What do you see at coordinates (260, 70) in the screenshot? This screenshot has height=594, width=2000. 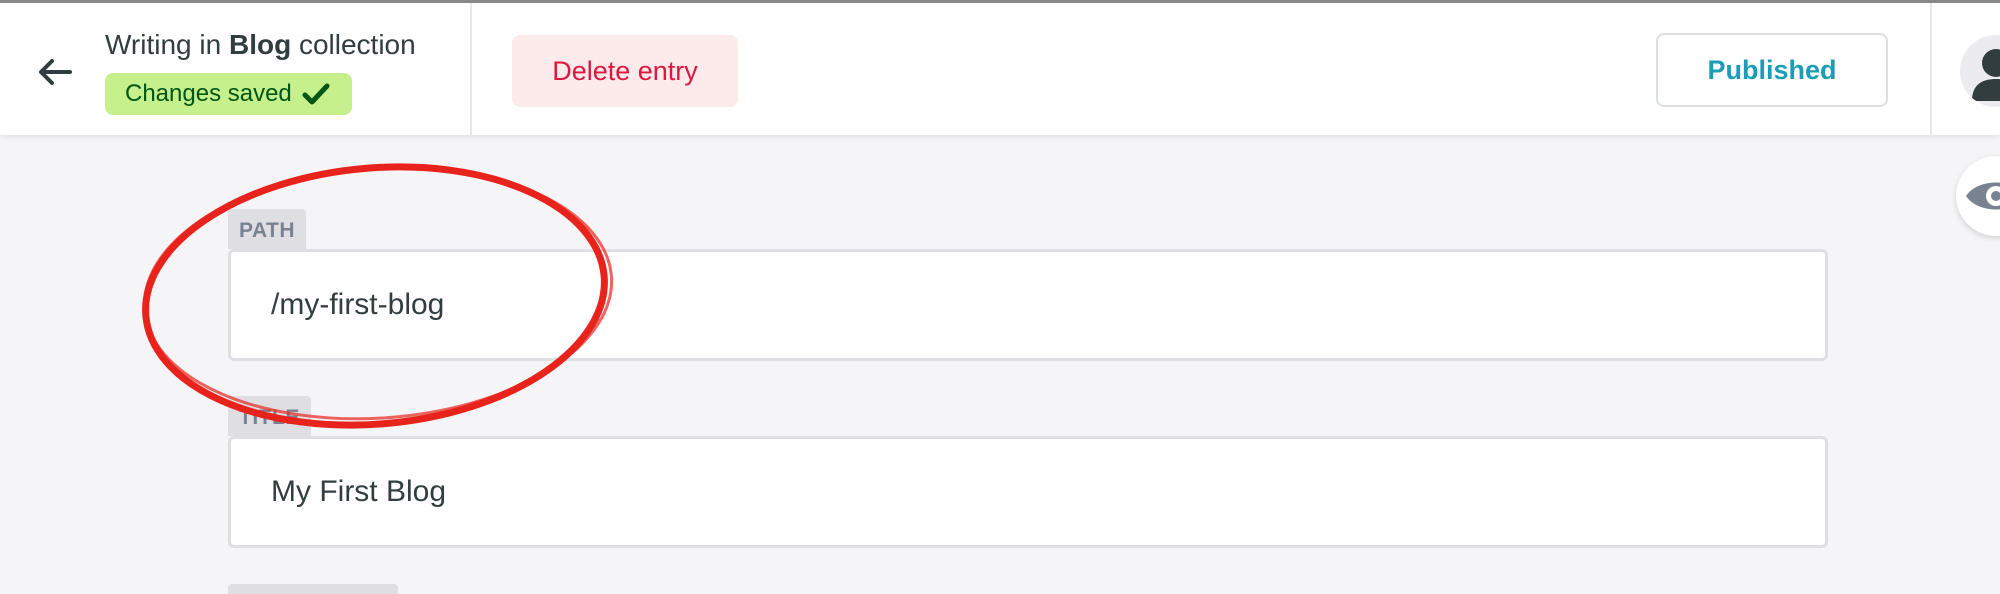 I see `entry-info: Writing in Blog collection Changes saved` at bounding box center [260, 70].